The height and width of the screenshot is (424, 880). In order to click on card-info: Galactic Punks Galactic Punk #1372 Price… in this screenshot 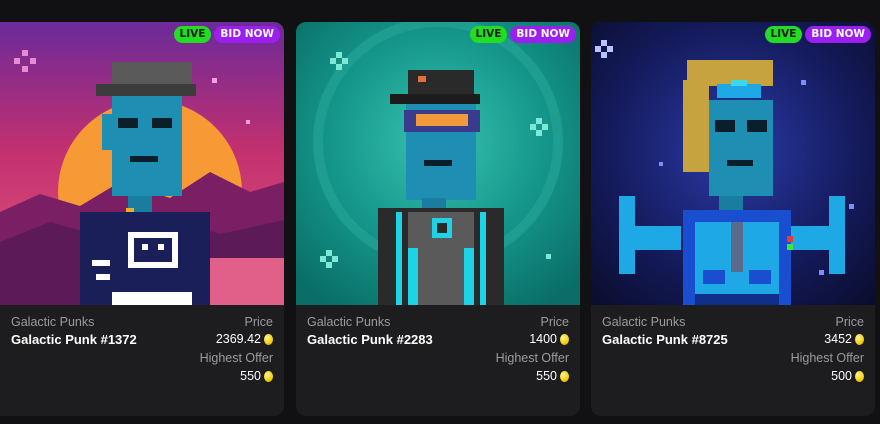, I will do `click(142, 360)`.